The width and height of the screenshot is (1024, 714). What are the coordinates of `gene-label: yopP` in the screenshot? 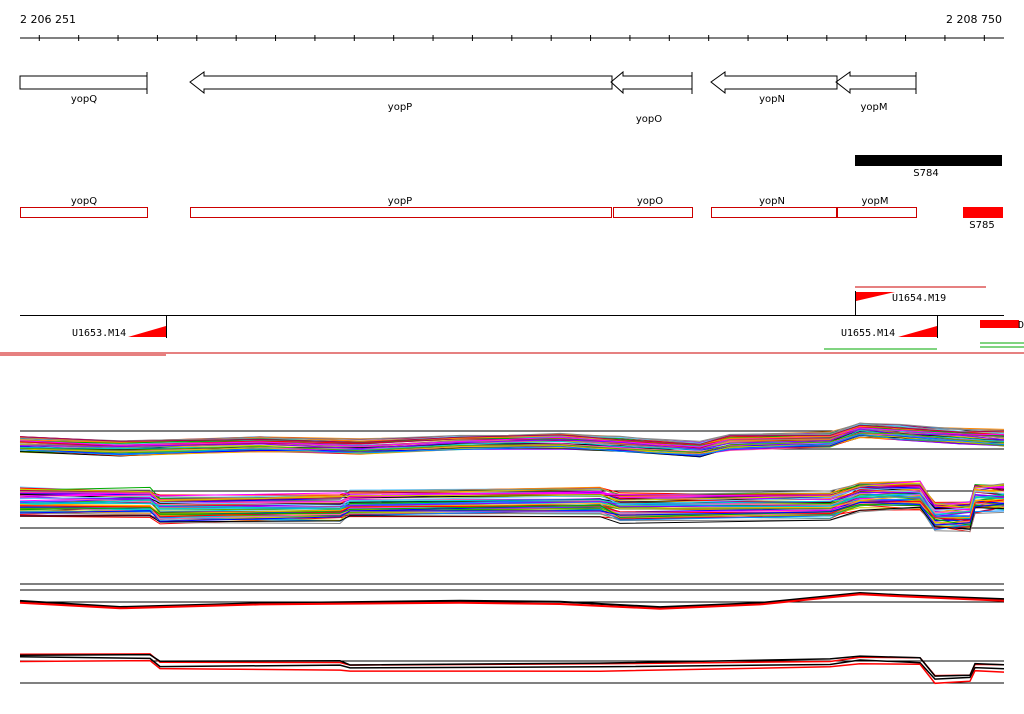 It's located at (400, 107).